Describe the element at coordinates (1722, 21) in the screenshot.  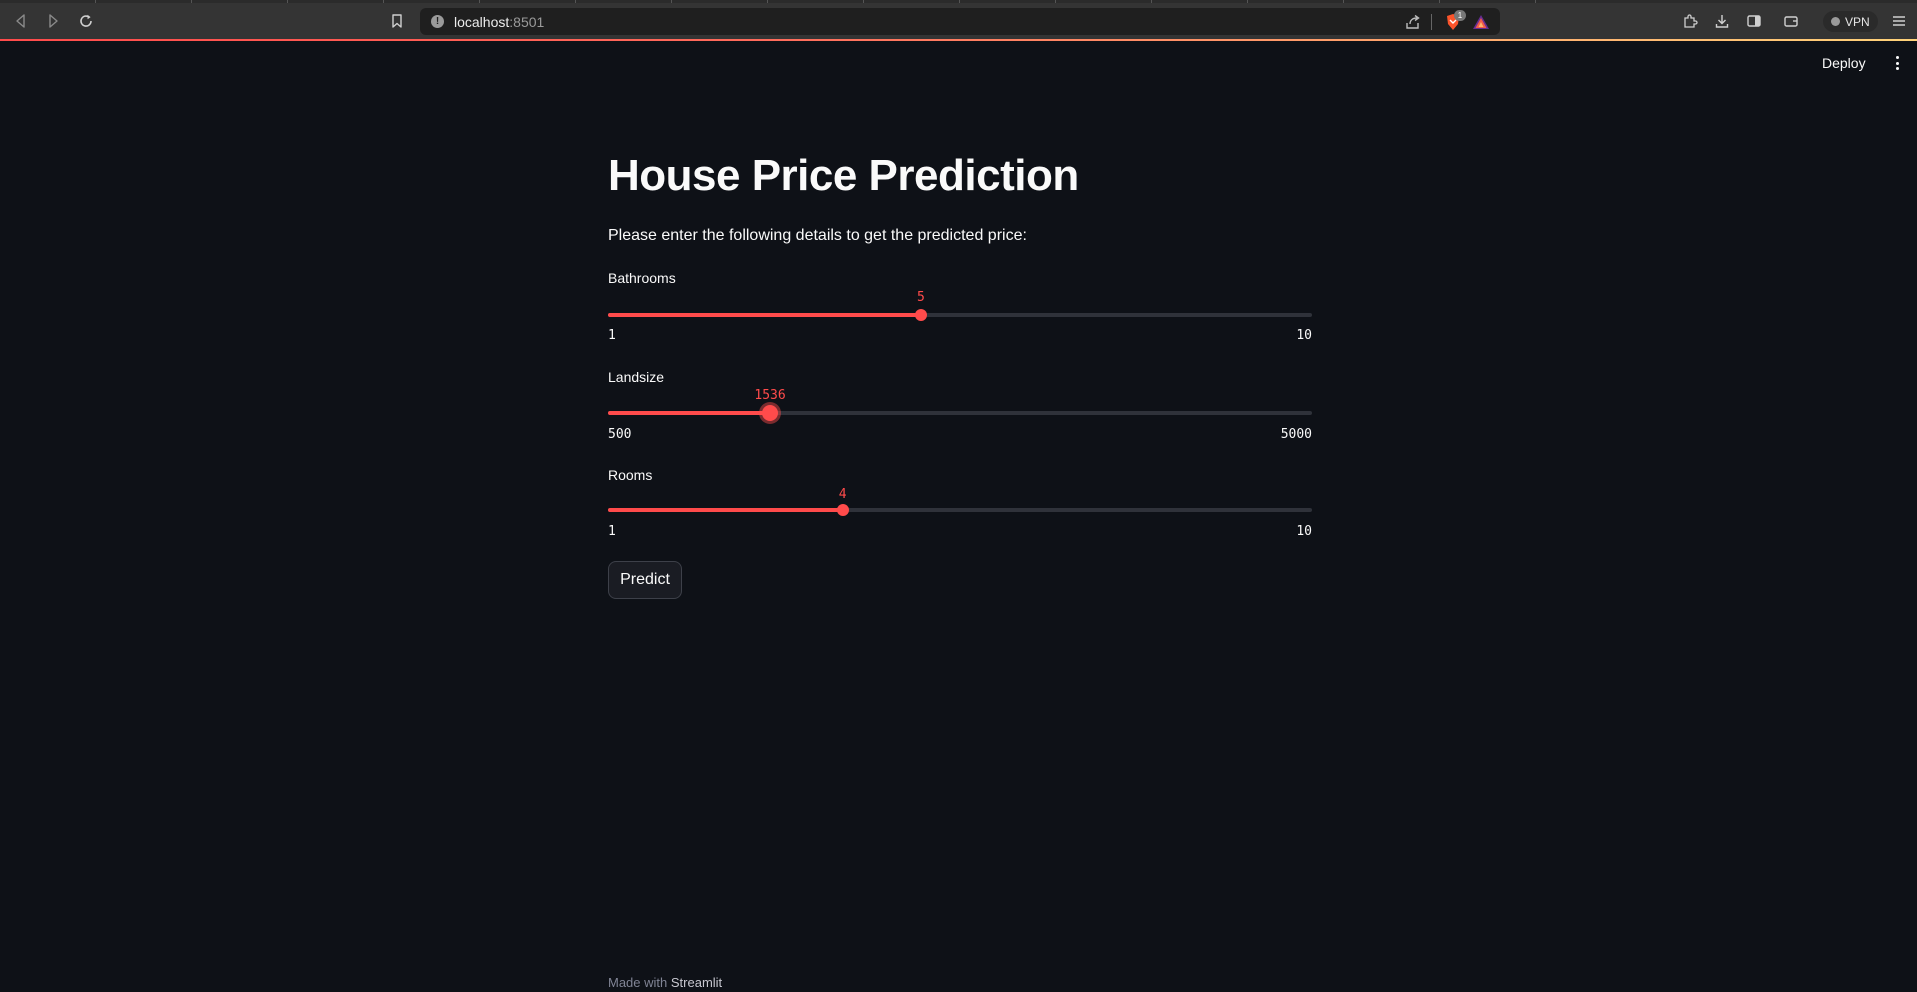
I see `download-icon` at that location.